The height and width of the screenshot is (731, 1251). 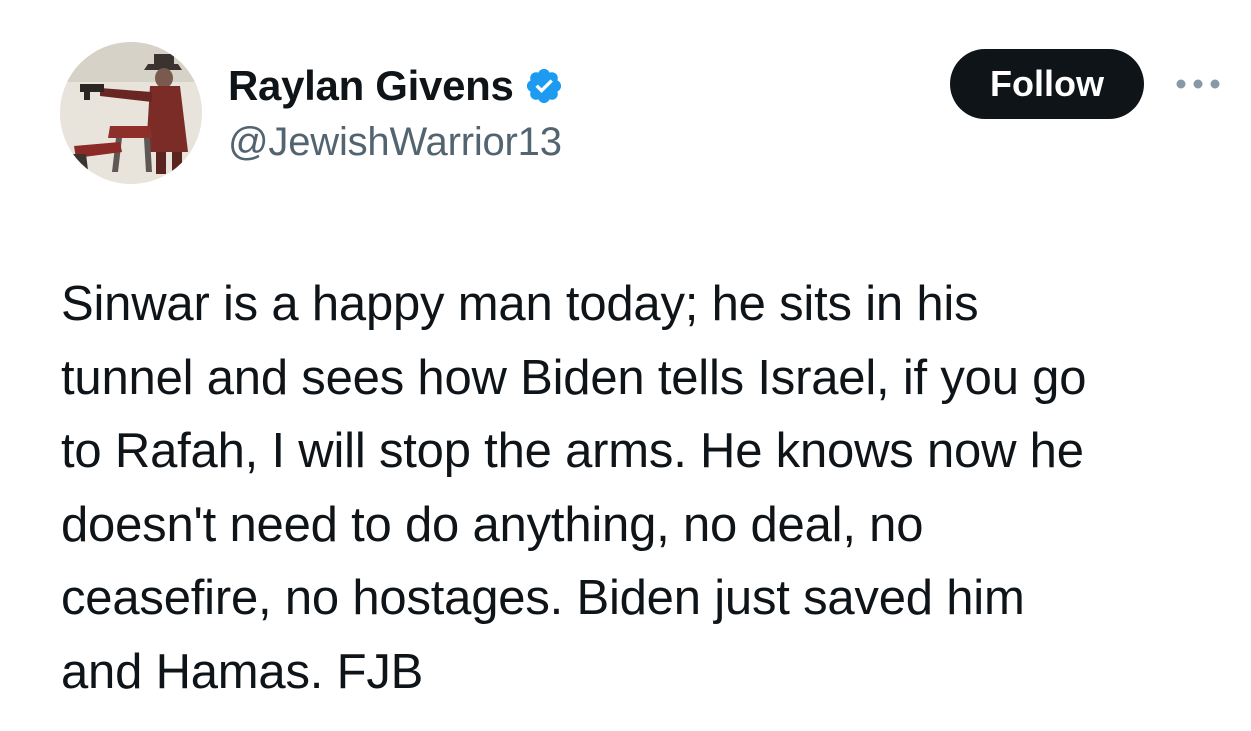 I want to click on follow-button: Follow, so click(x=1047, y=84).